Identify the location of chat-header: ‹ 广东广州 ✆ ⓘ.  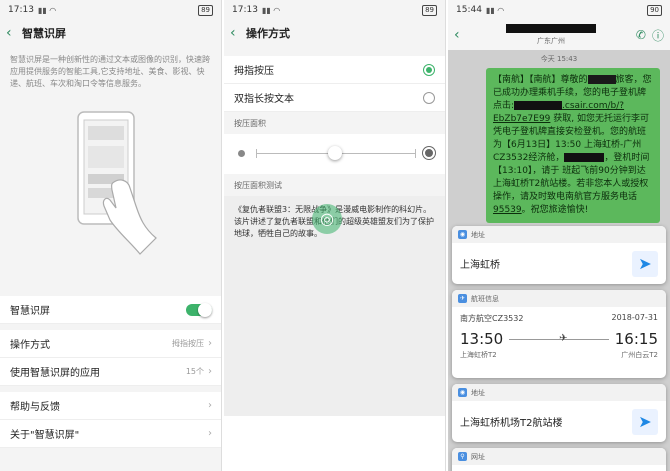
(559, 35).